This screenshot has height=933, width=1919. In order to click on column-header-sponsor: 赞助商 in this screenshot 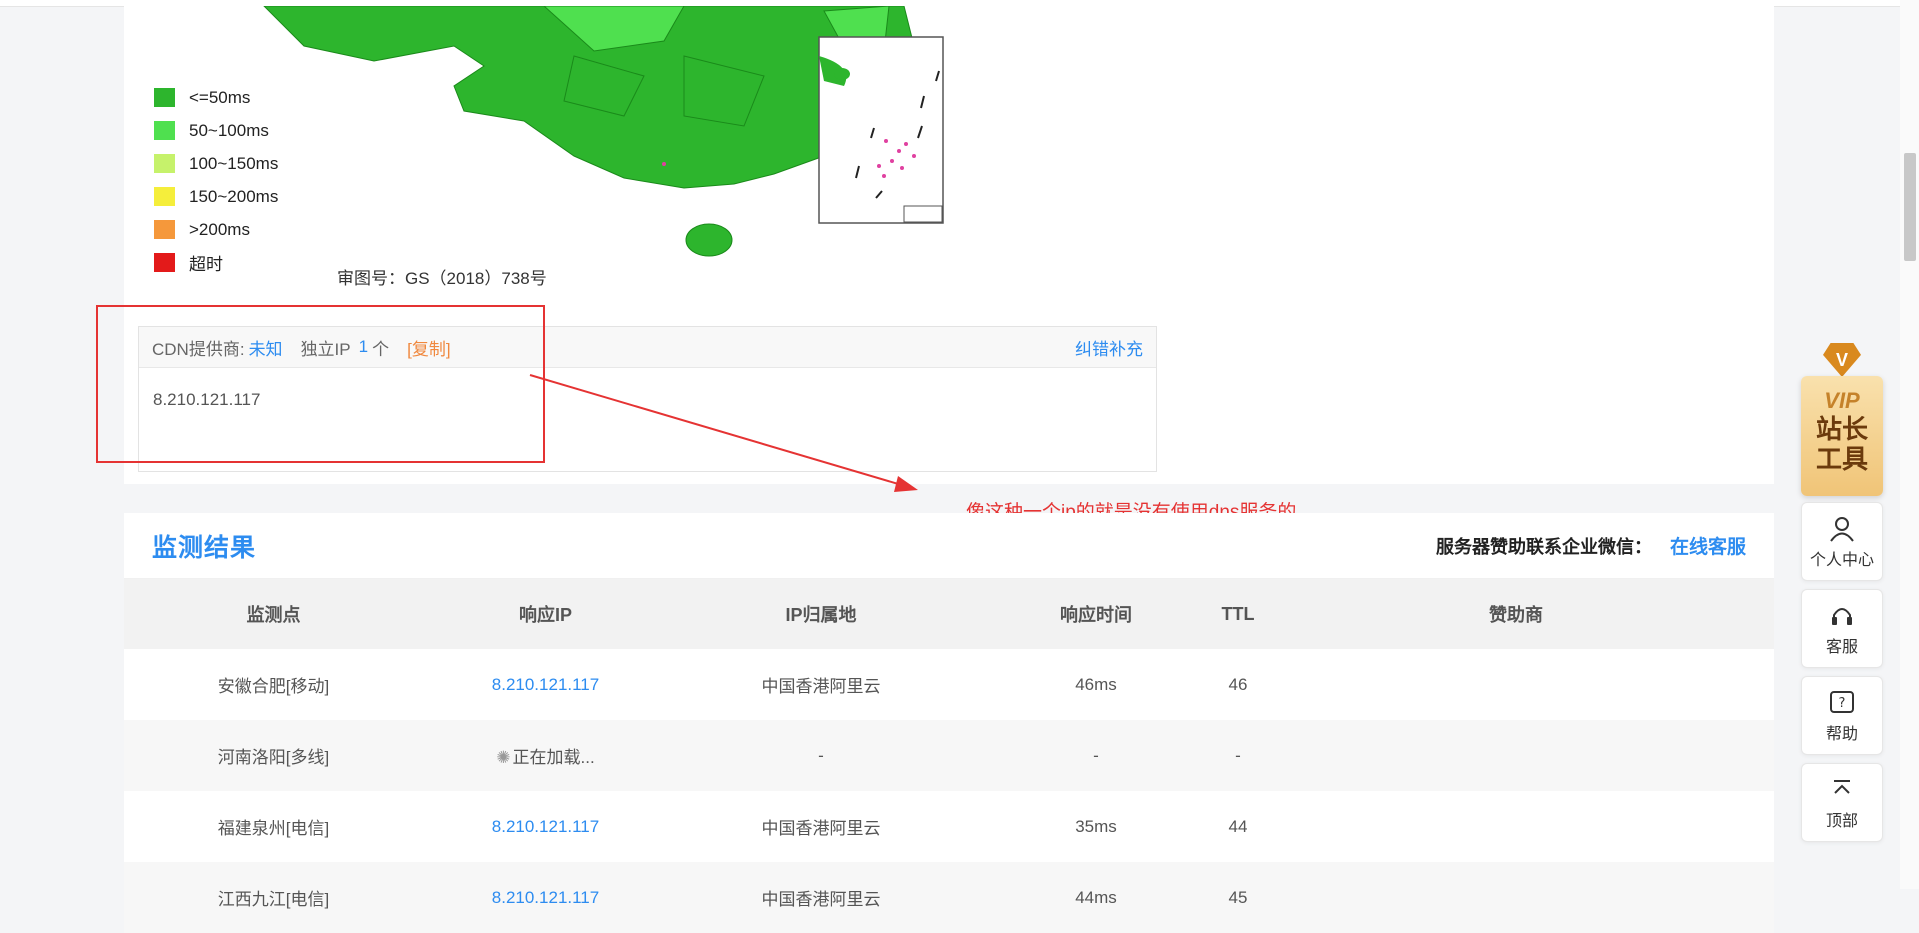, I will do `click(1516, 614)`.